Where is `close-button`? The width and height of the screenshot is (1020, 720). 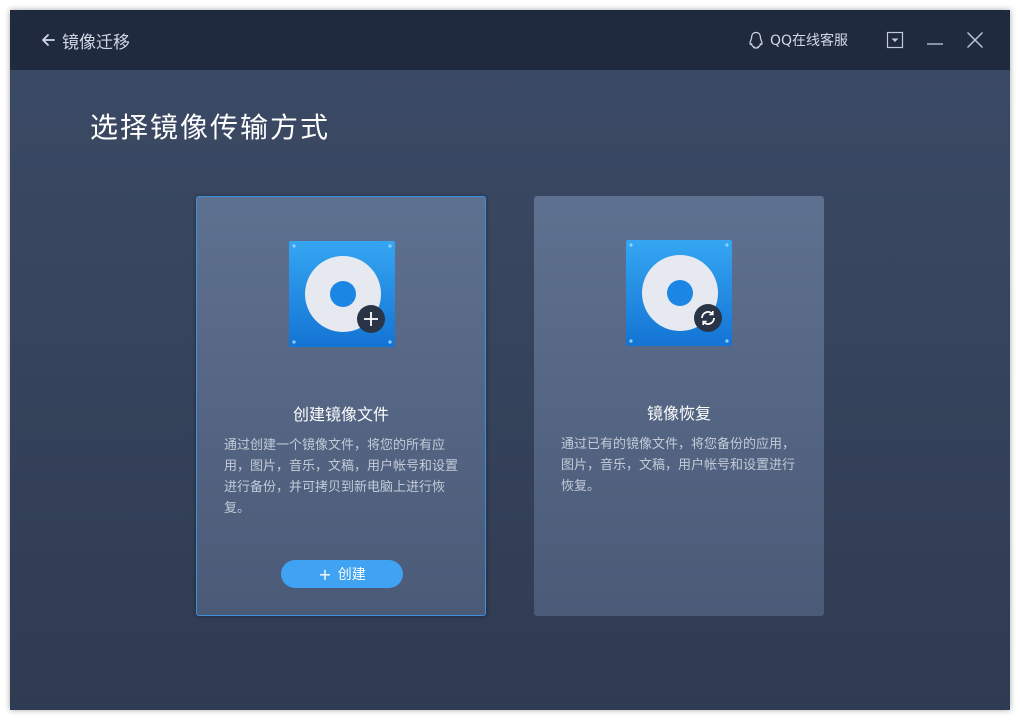 close-button is located at coordinates (975, 40).